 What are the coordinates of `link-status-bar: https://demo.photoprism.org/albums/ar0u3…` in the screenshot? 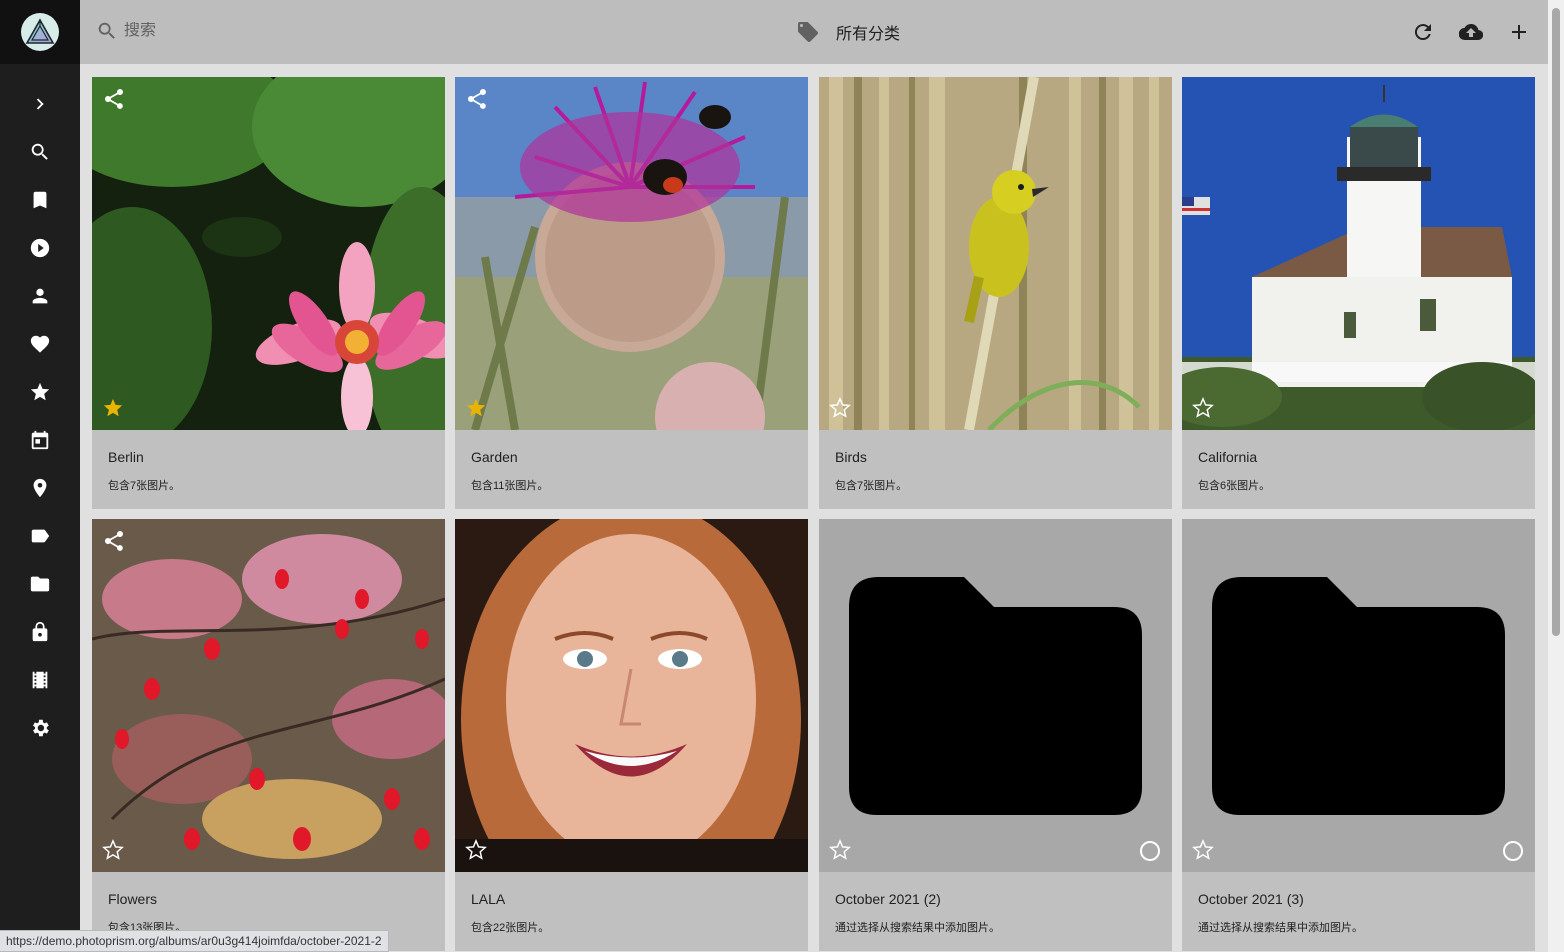 It's located at (194, 941).